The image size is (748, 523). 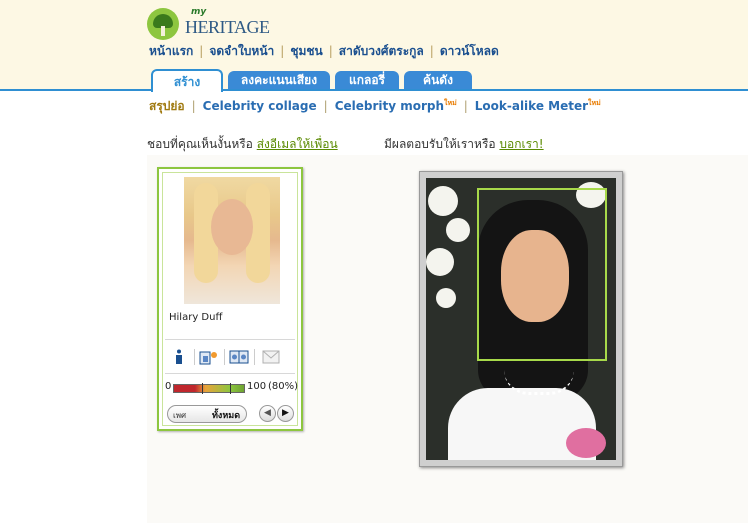 I want to click on meter-percent: (80%), so click(x=283, y=386).